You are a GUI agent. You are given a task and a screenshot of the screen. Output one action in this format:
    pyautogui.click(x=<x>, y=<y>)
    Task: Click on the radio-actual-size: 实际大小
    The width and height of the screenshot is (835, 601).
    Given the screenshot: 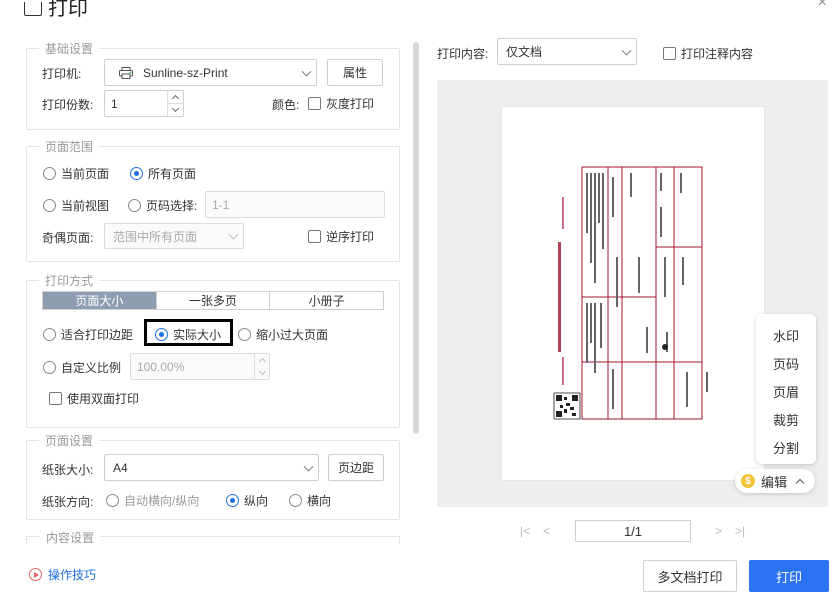 What is the action you would take?
    pyautogui.click(x=188, y=334)
    